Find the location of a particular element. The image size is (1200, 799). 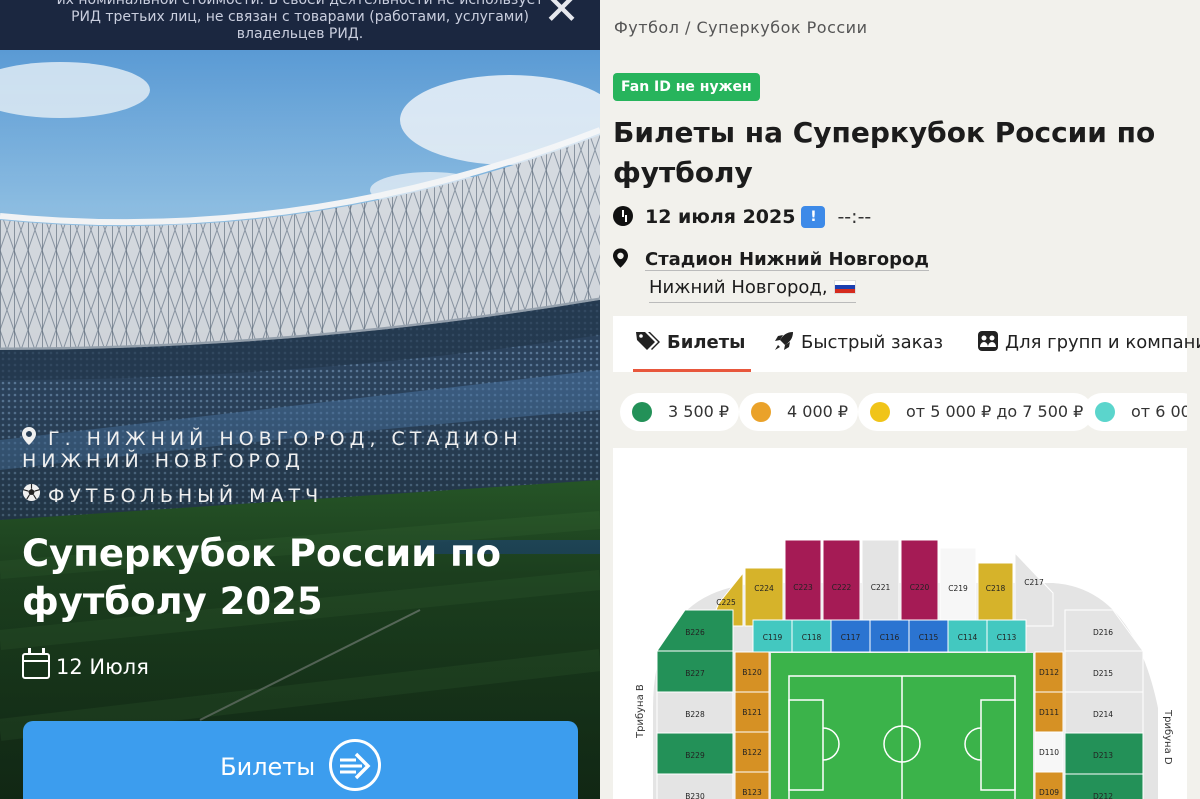

sector-d214: D214 is located at coordinates (1104, 712).